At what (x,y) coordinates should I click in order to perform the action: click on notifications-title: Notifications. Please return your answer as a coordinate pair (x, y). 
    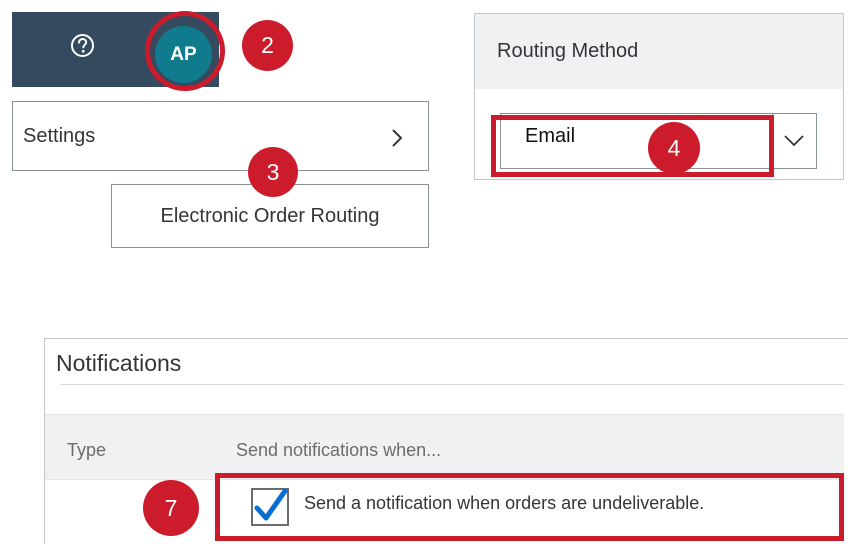
    Looking at the image, I should click on (119, 363).